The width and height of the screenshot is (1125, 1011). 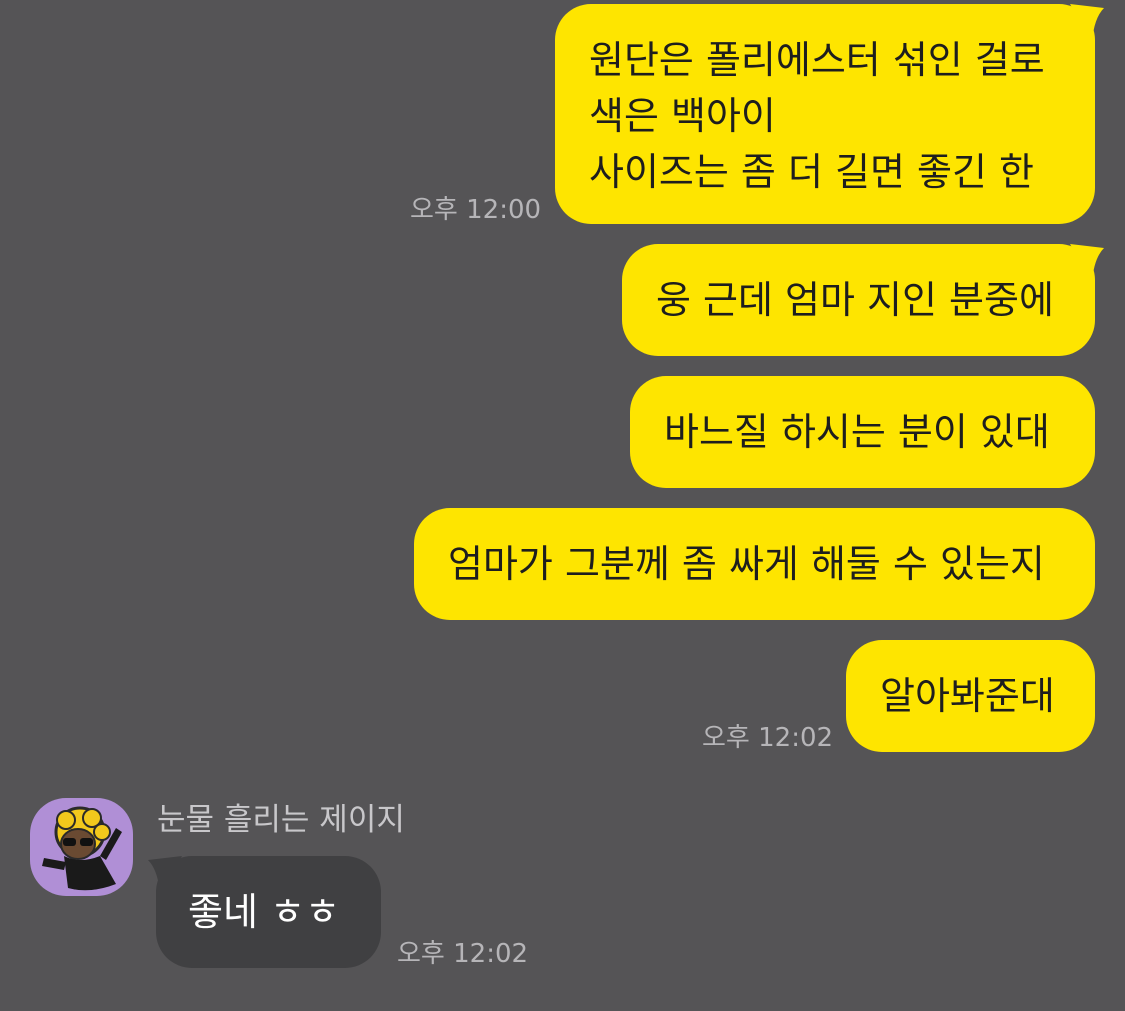 I want to click on message-line: 웅 근데 엄마 지인 분중에, so click(x=855, y=300).